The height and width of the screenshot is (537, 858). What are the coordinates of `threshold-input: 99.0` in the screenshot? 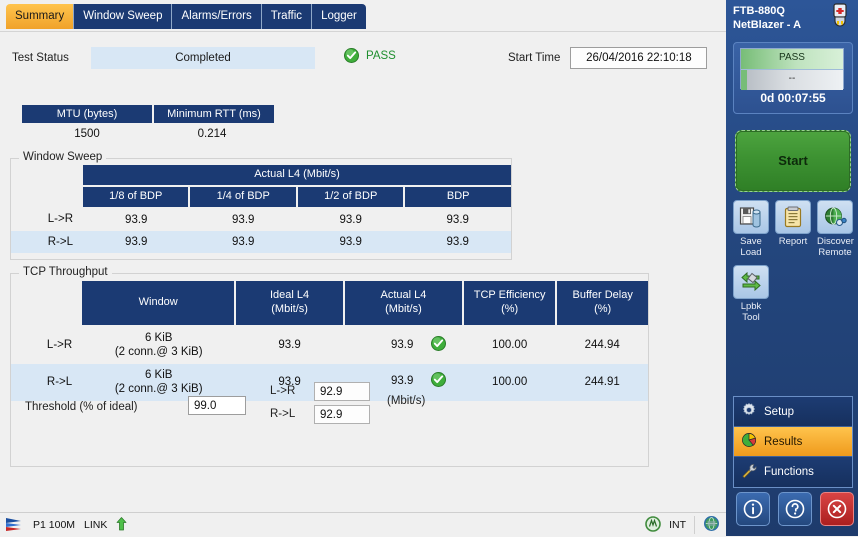 It's located at (217, 405).